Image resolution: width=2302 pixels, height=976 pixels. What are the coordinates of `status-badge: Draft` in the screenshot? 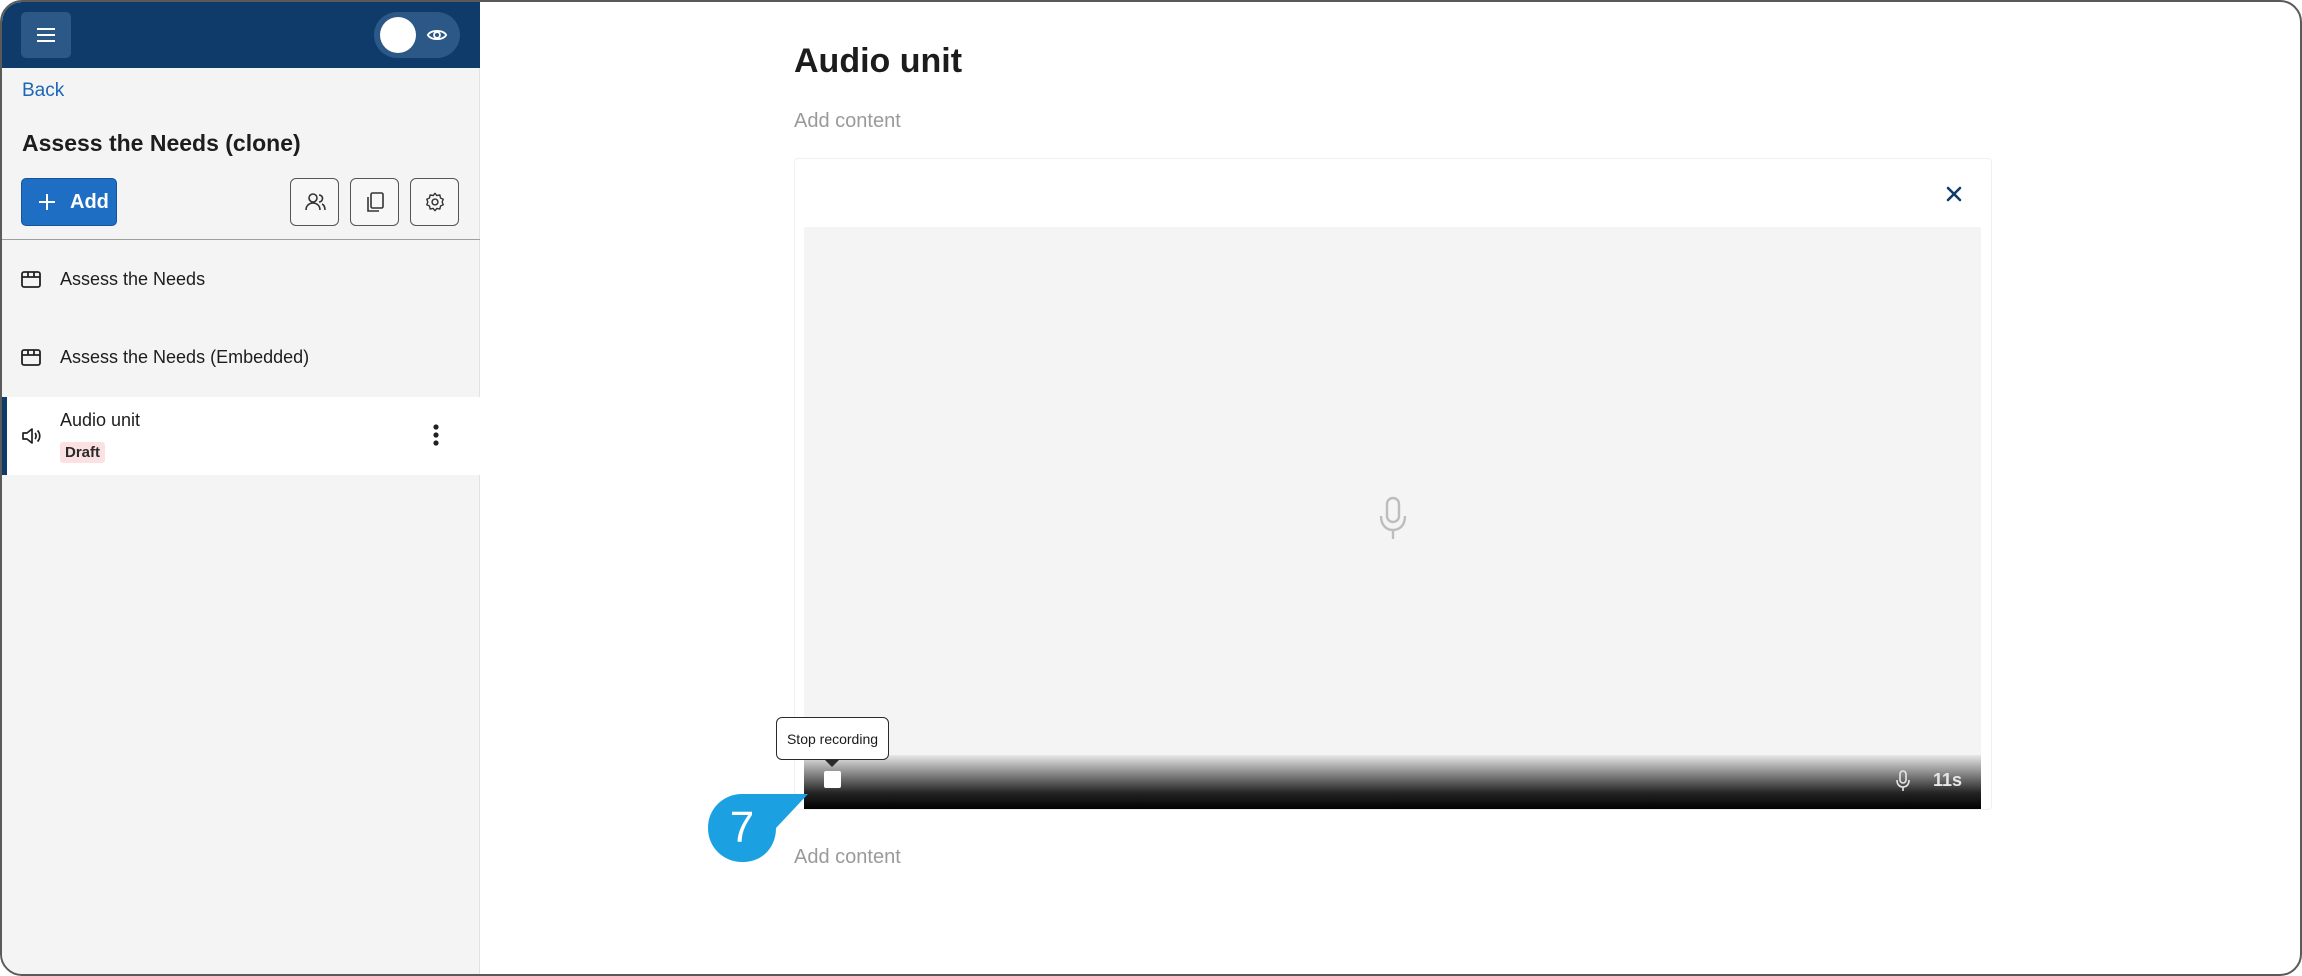 It's located at (83, 452).